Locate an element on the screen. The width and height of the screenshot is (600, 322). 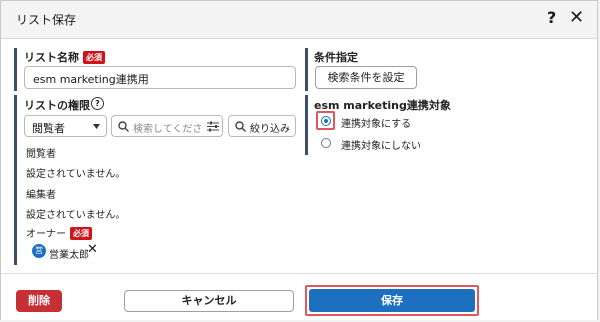
radio-link-off-label: 連携対象にしない is located at coordinates (381, 144).